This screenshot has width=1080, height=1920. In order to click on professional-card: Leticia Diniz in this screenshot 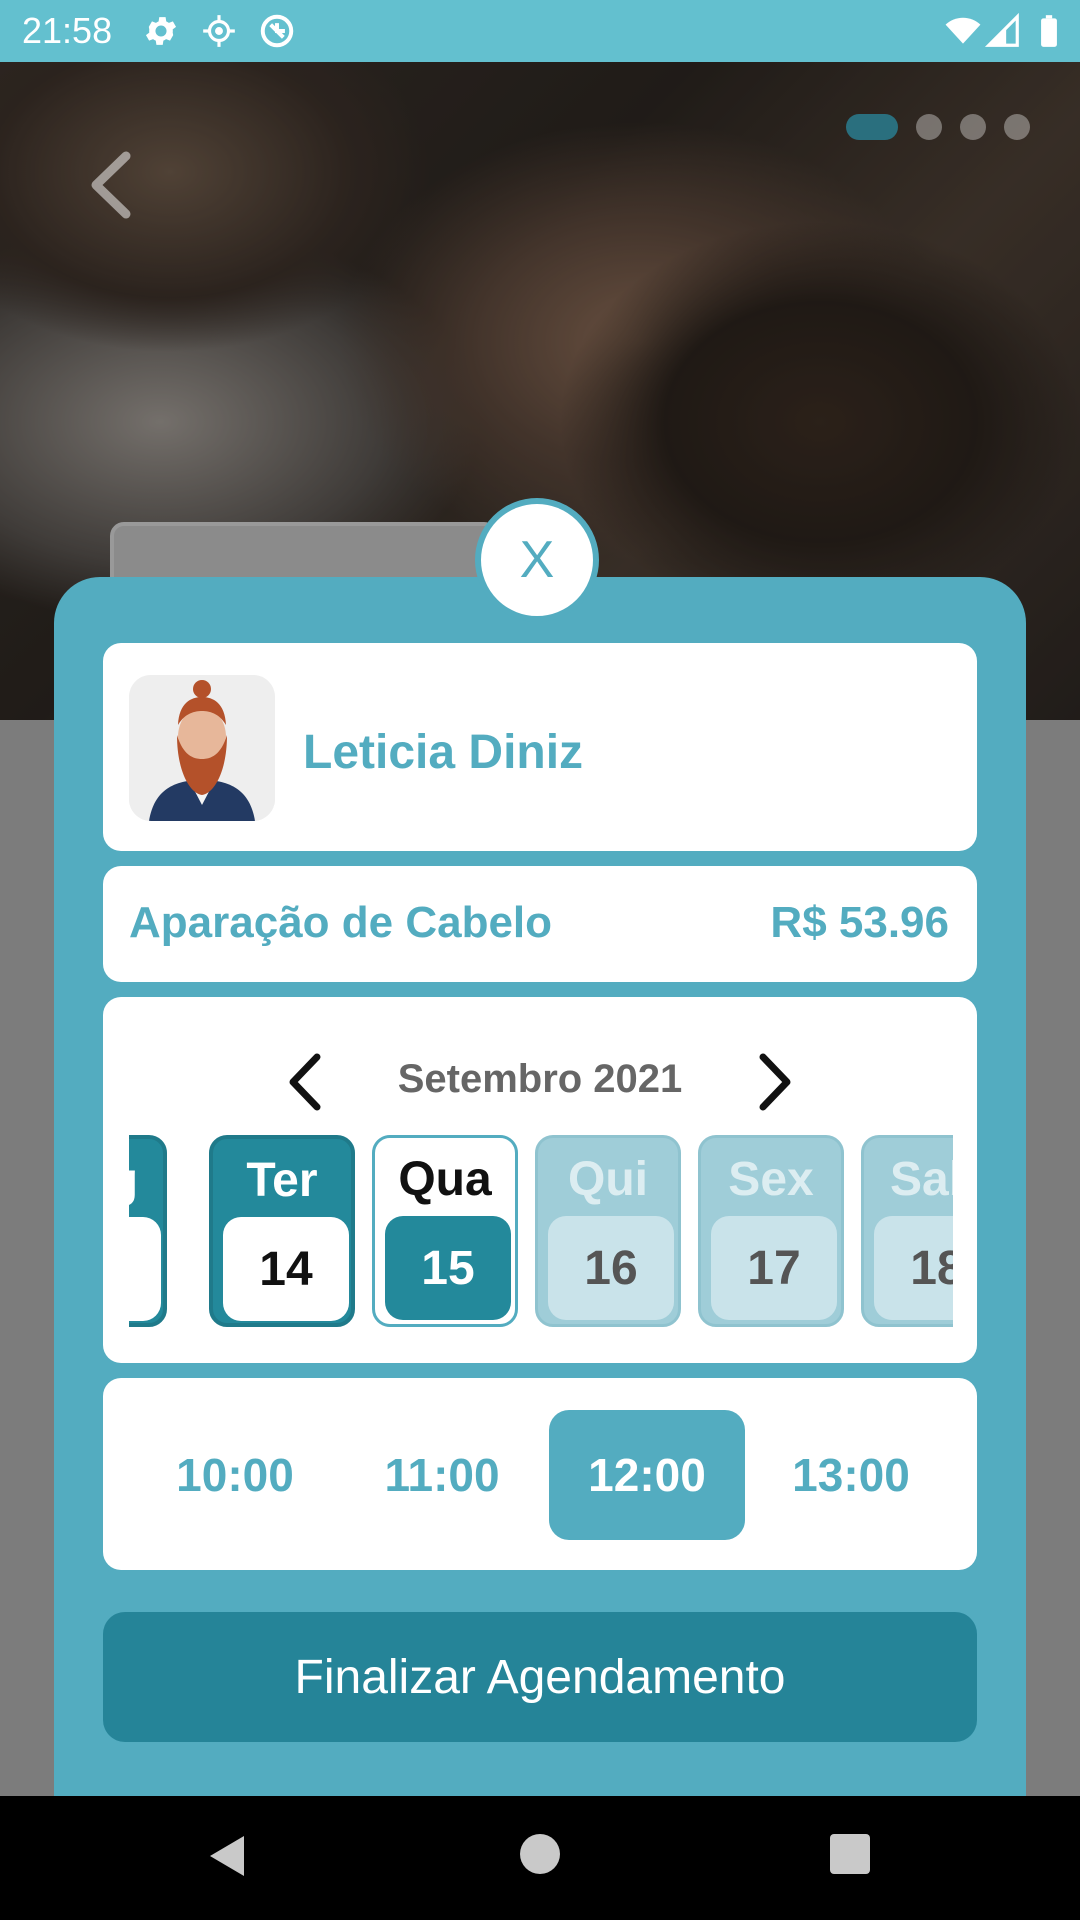, I will do `click(540, 747)`.